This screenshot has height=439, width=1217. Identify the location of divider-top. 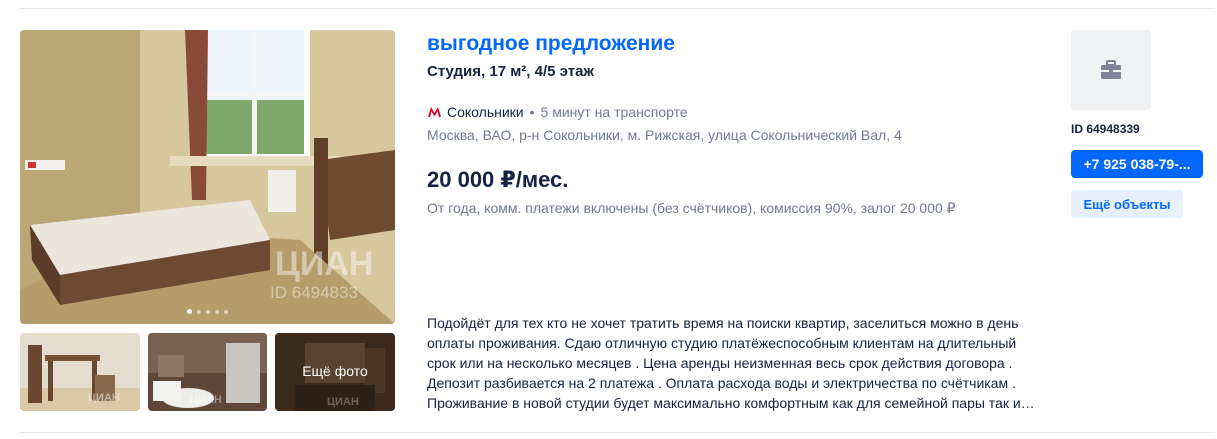
(617, 8).